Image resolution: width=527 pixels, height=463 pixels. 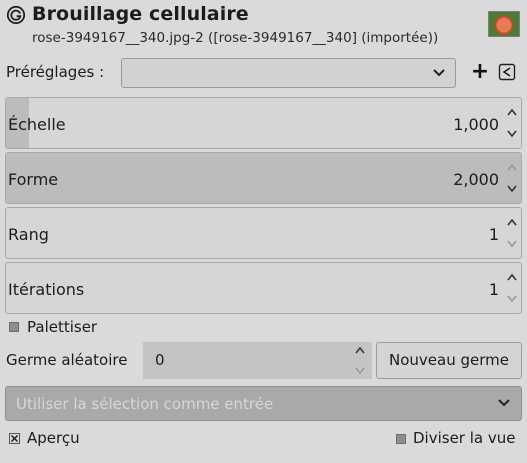 What do you see at coordinates (53, 438) in the screenshot?
I see `preview-label: Aperçu` at bounding box center [53, 438].